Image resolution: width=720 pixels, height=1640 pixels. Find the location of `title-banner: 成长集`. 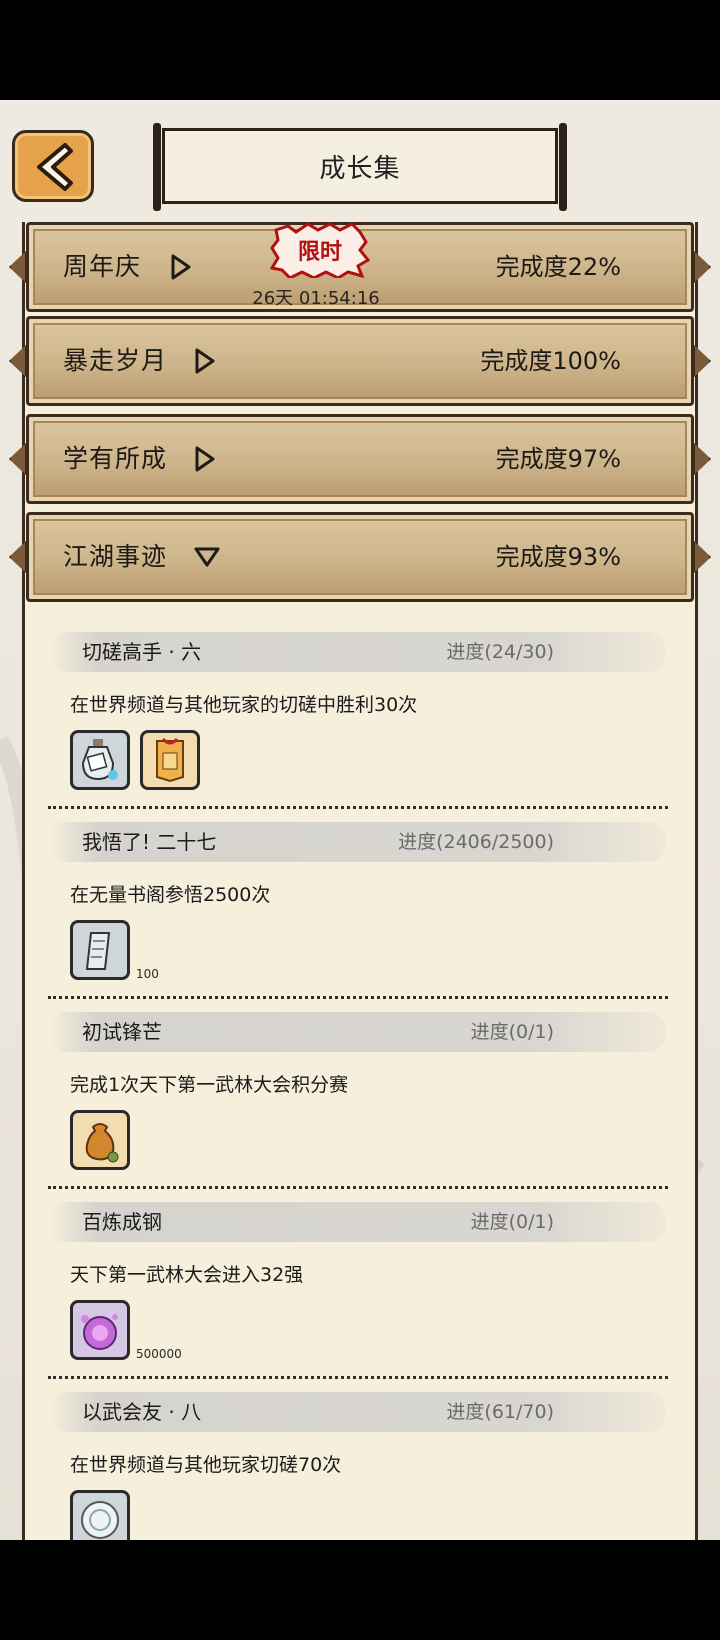

title-banner: 成长集 is located at coordinates (360, 167).